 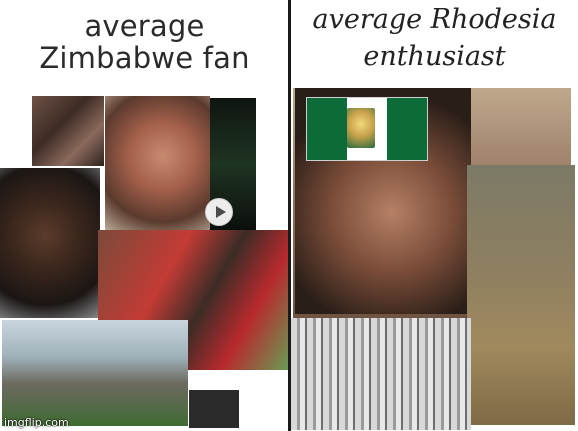 What do you see at coordinates (361, 128) in the screenshot?
I see `coat-of-arms-icon` at bounding box center [361, 128].